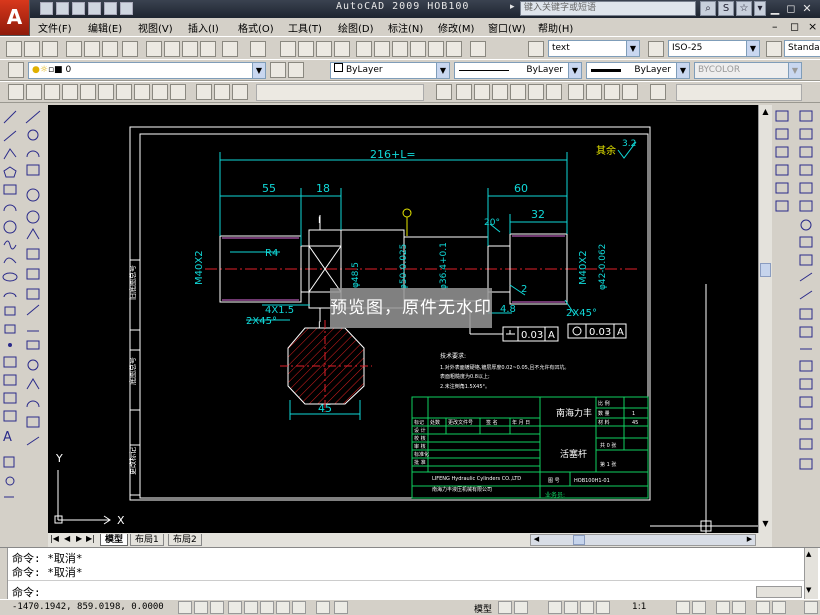  What do you see at coordinates (699, 607) in the screenshot?
I see `auto-scale-icon` at bounding box center [699, 607].